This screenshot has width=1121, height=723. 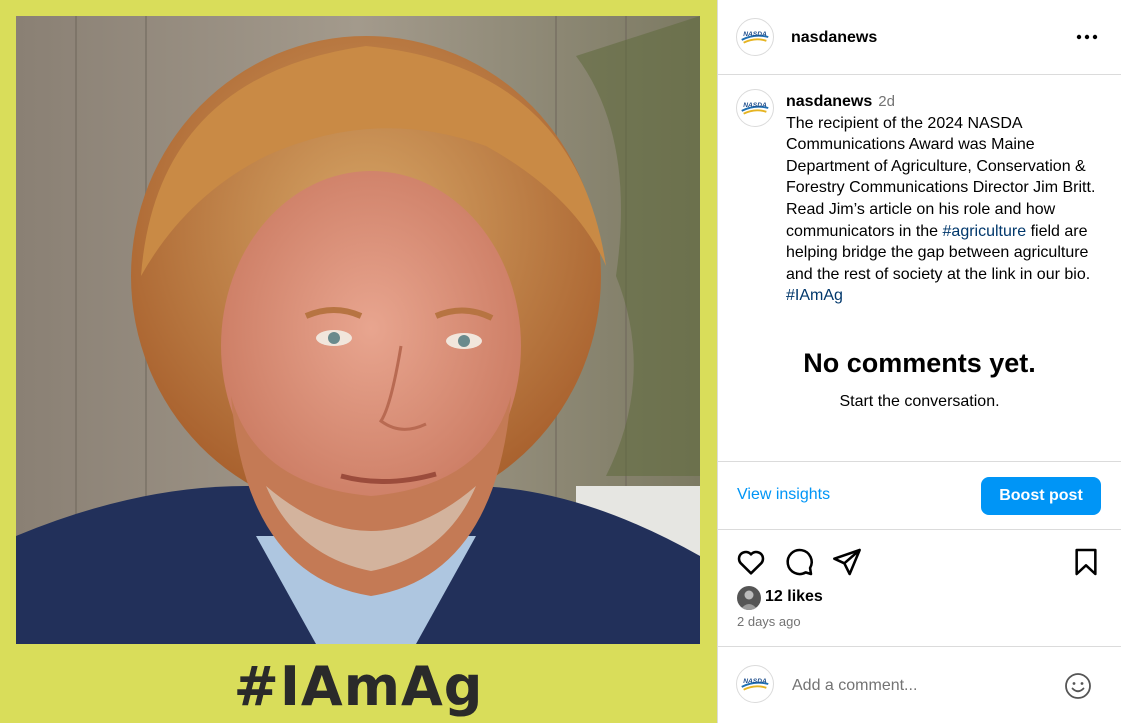 I want to click on like-button, so click(x=751, y=562).